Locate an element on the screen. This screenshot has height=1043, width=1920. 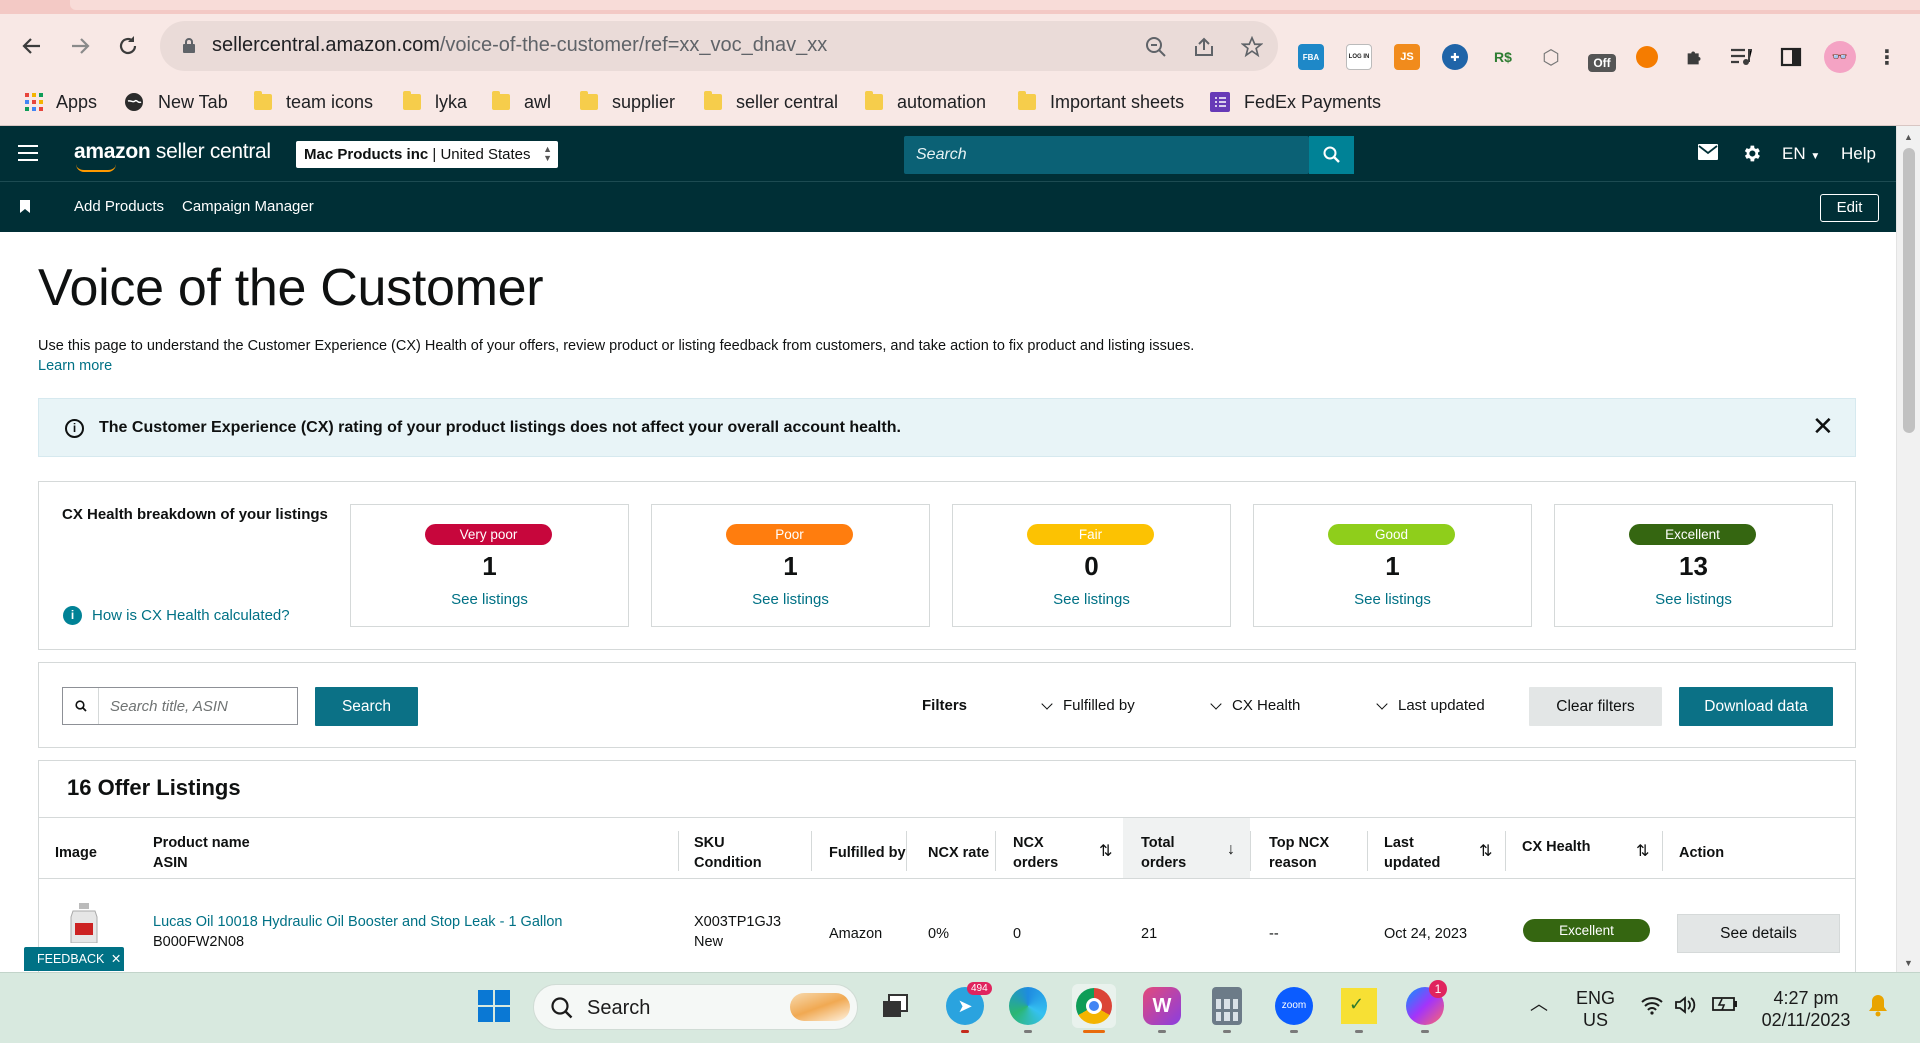
cx-health-heading: CX Health breakdown of your listings is located at coordinates (195, 514).